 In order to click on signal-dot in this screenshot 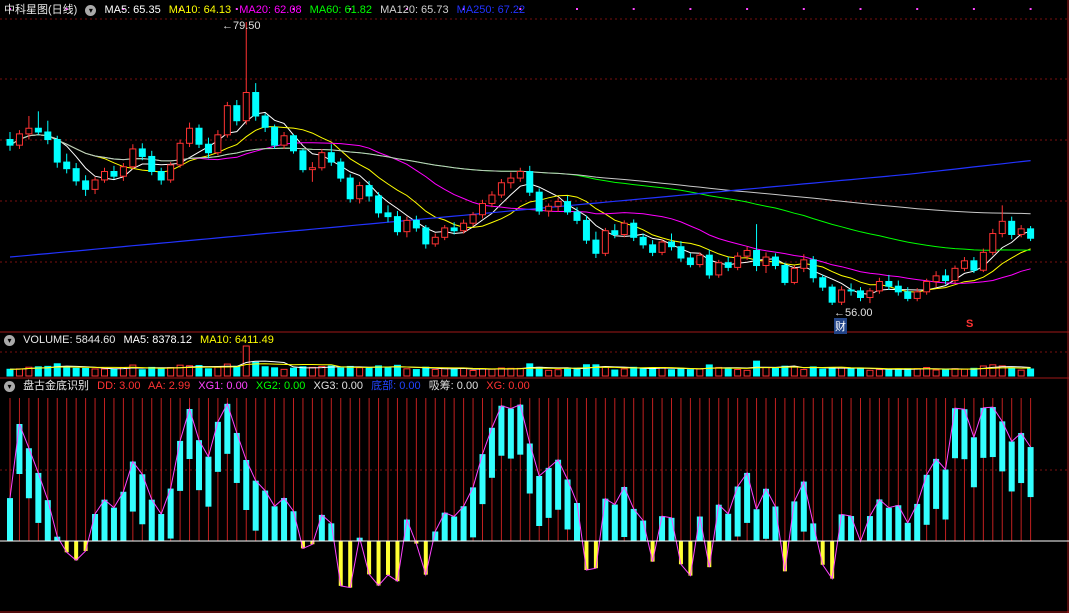, I will do `click(917, 9)`.